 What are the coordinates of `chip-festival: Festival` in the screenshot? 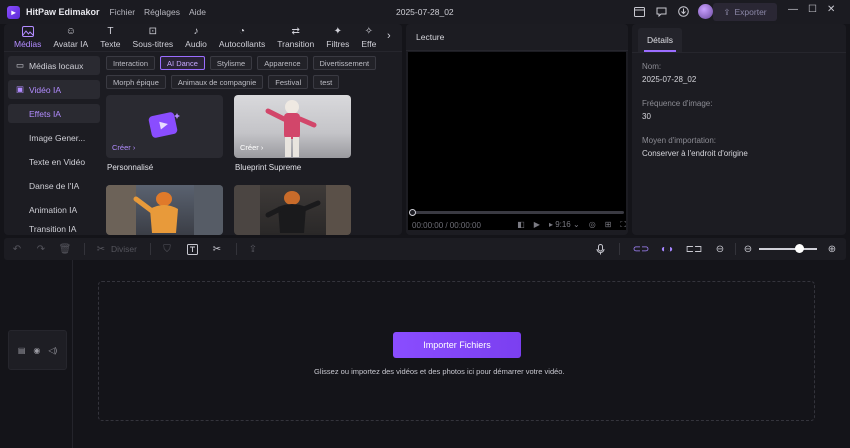 It's located at (288, 82).